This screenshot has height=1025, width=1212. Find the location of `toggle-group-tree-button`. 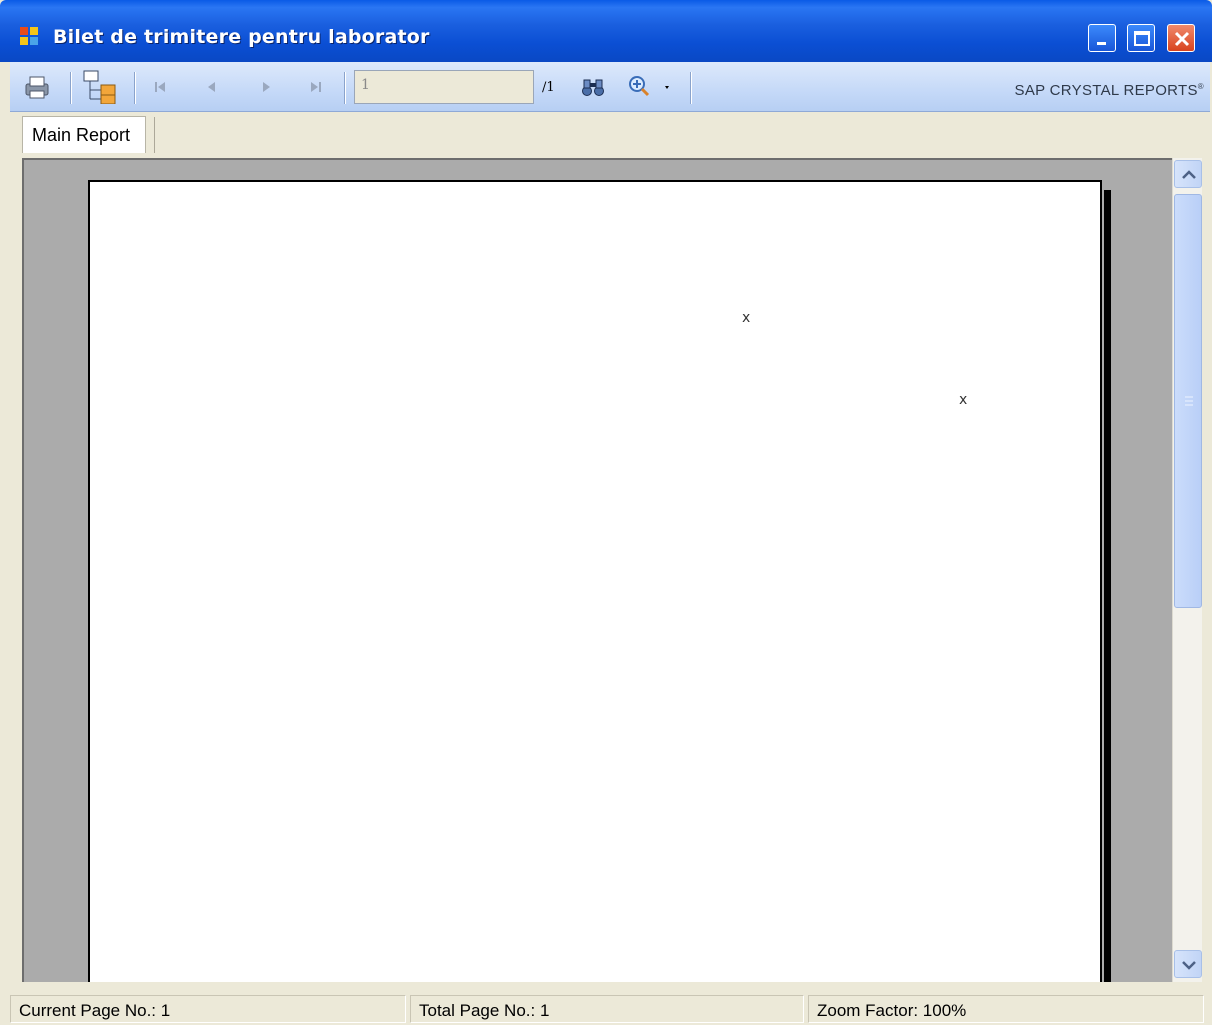

toggle-group-tree-button is located at coordinates (100, 87).